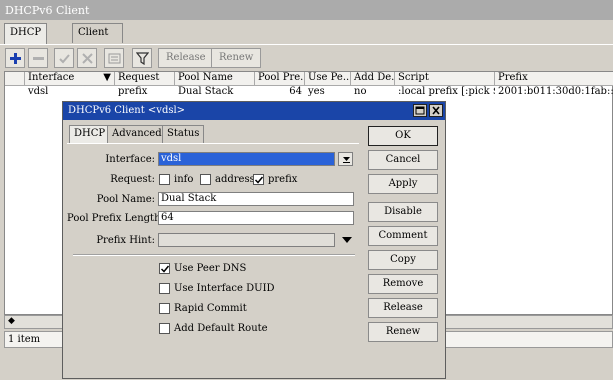  Describe the element at coordinates (316, 91) in the screenshot. I see `cell-use-peer: yes` at that location.